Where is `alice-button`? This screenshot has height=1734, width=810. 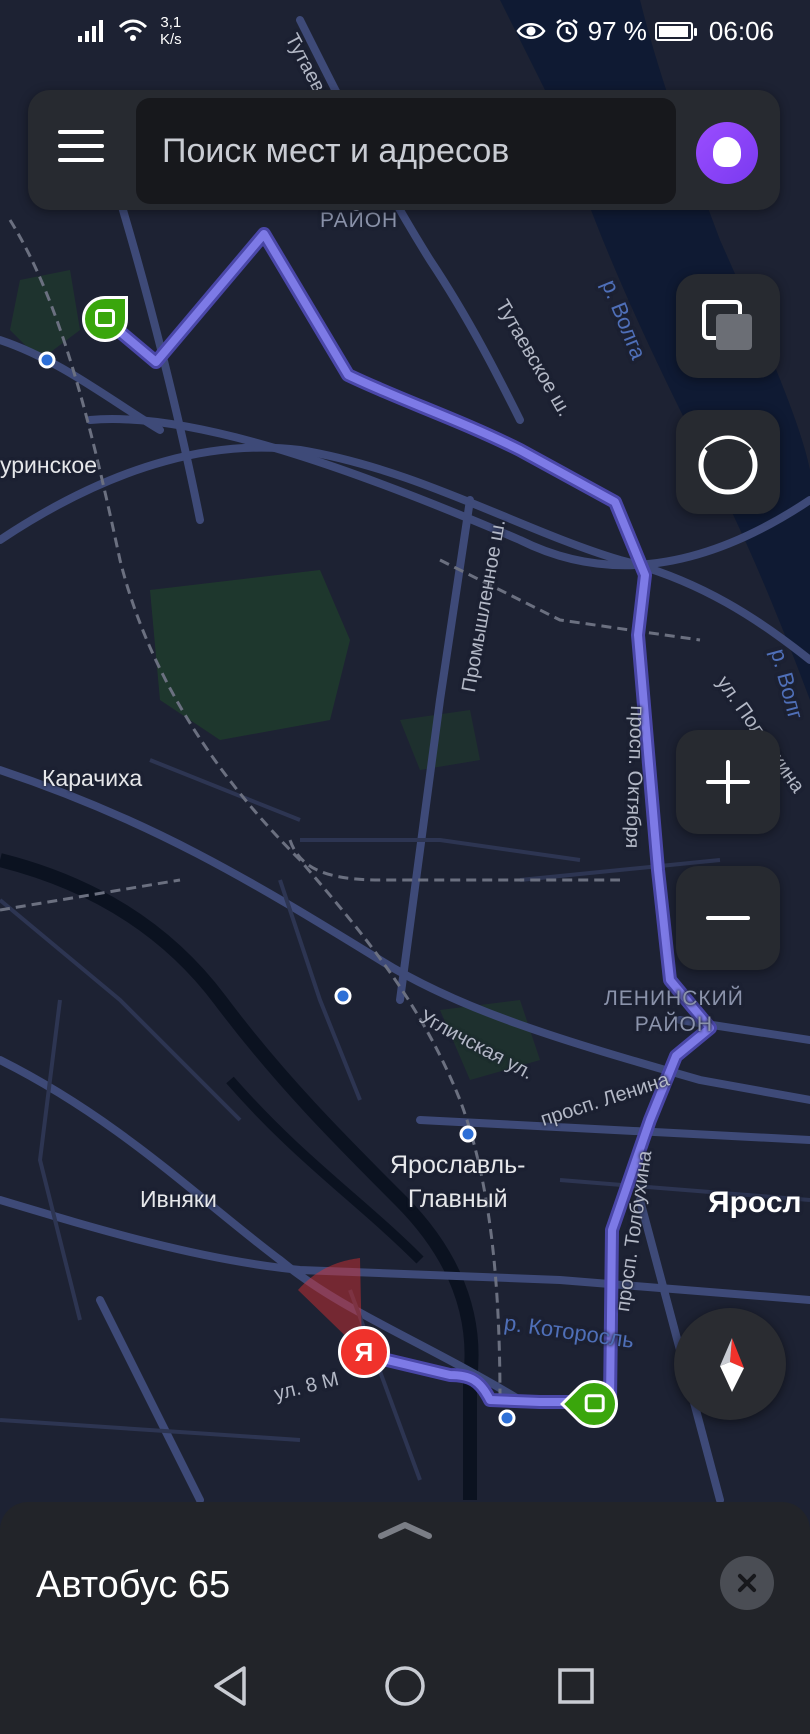
alice-button is located at coordinates (727, 153).